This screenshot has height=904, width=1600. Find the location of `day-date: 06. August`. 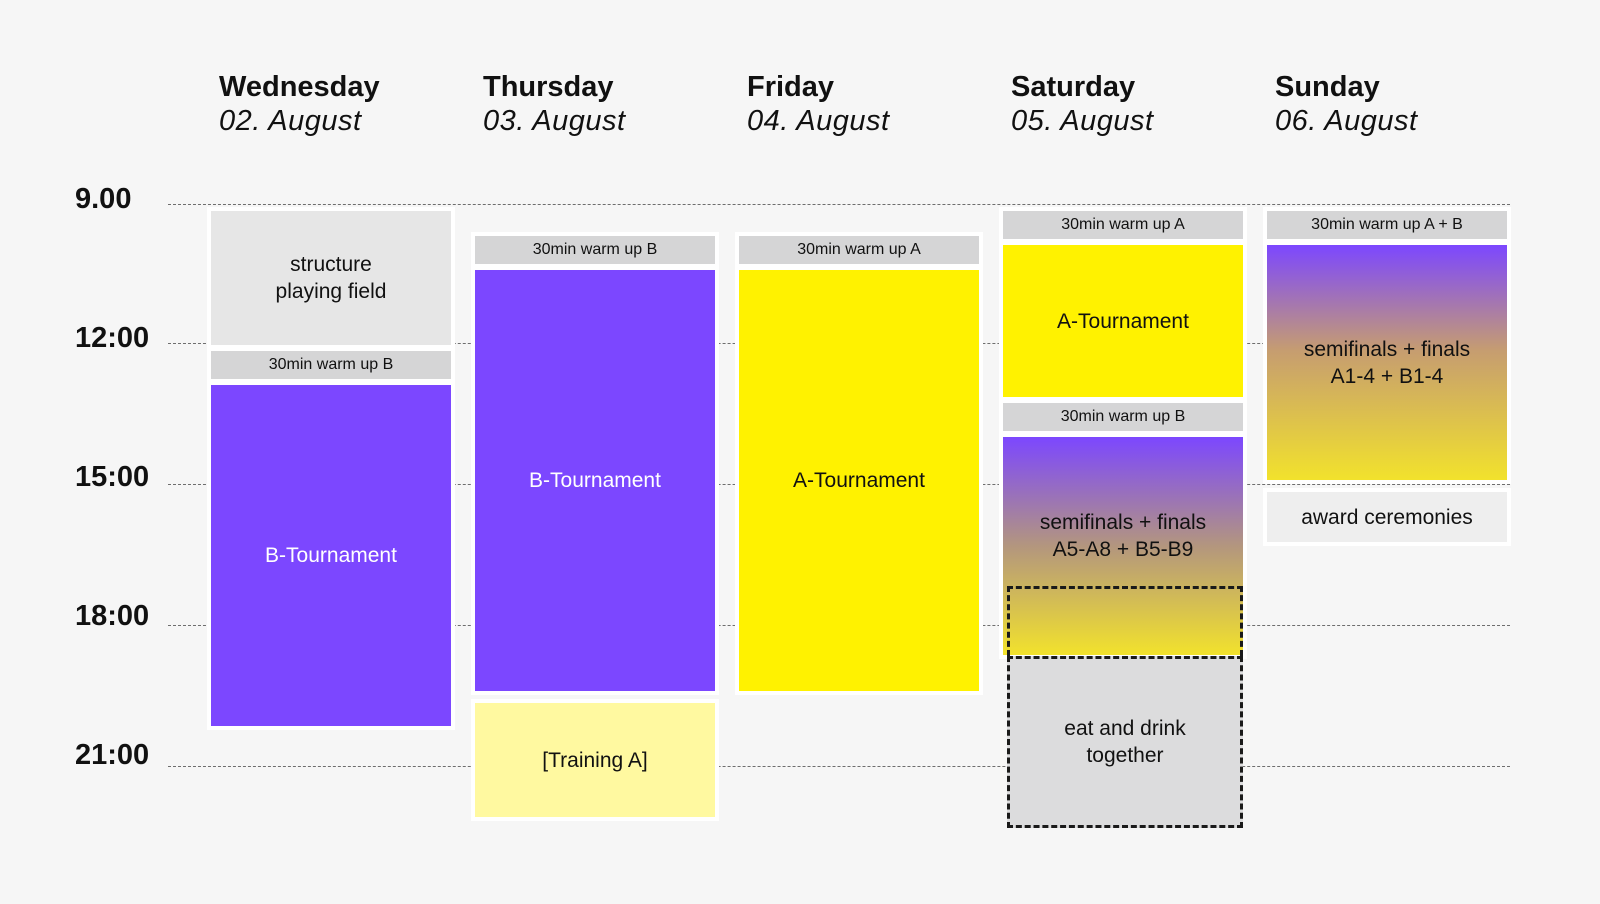

day-date: 06. August is located at coordinates (1346, 121).